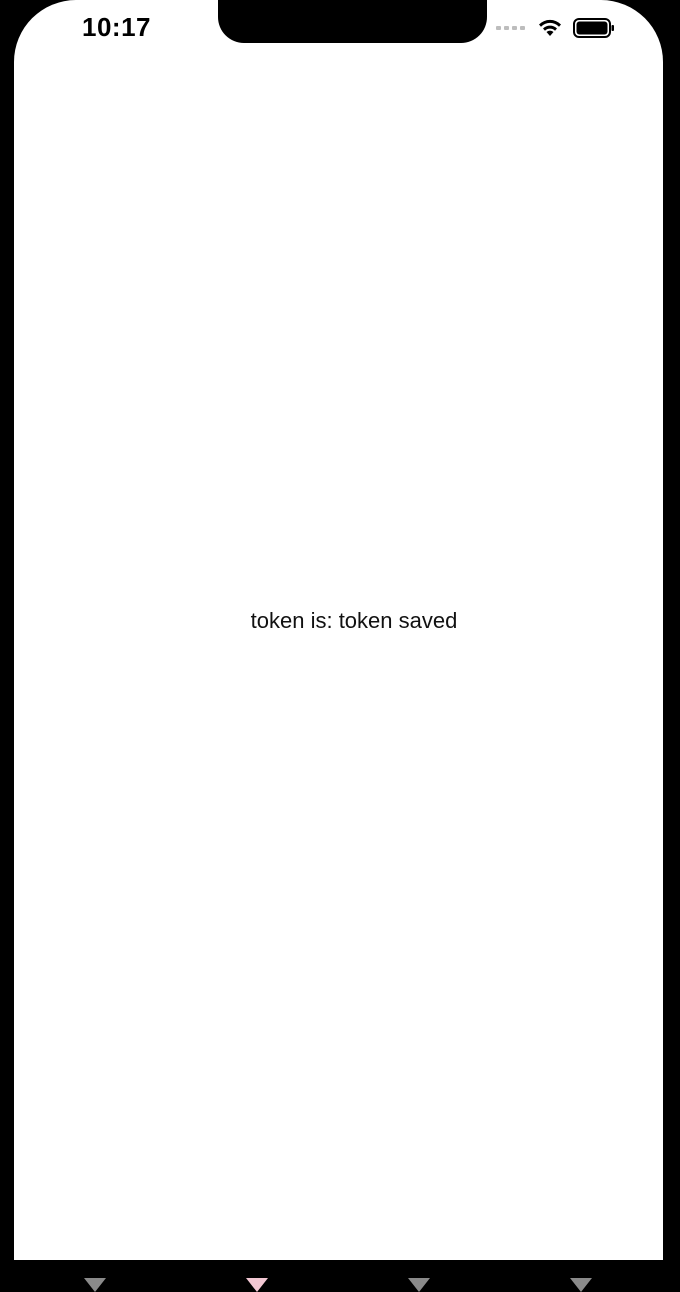  I want to click on device-notch, so click(352, 21).